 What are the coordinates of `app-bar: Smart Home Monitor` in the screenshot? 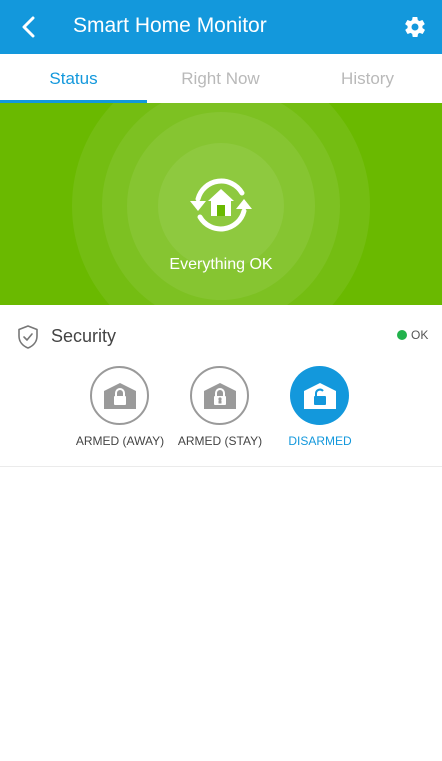 It's located at (221, 27).